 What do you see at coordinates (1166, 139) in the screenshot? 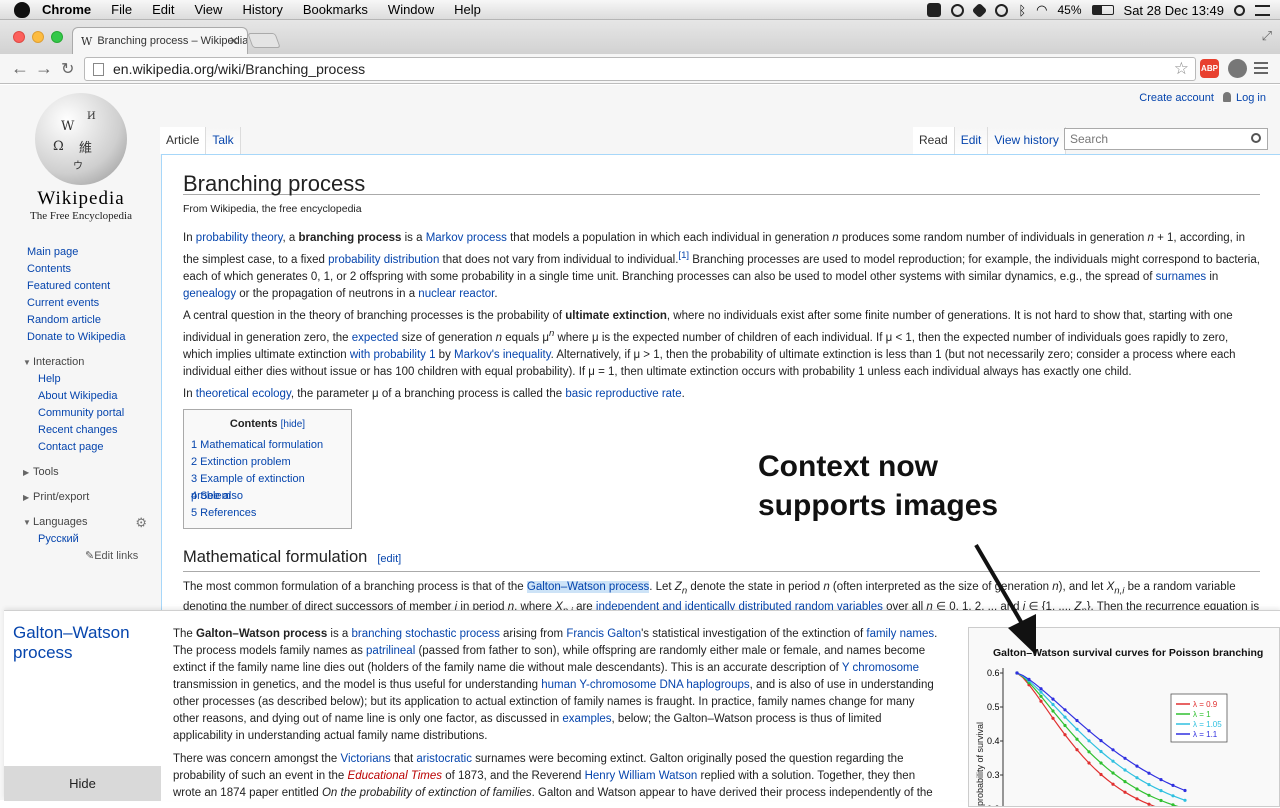
I see `search-input: Search` at bounding box center [1166, 139].